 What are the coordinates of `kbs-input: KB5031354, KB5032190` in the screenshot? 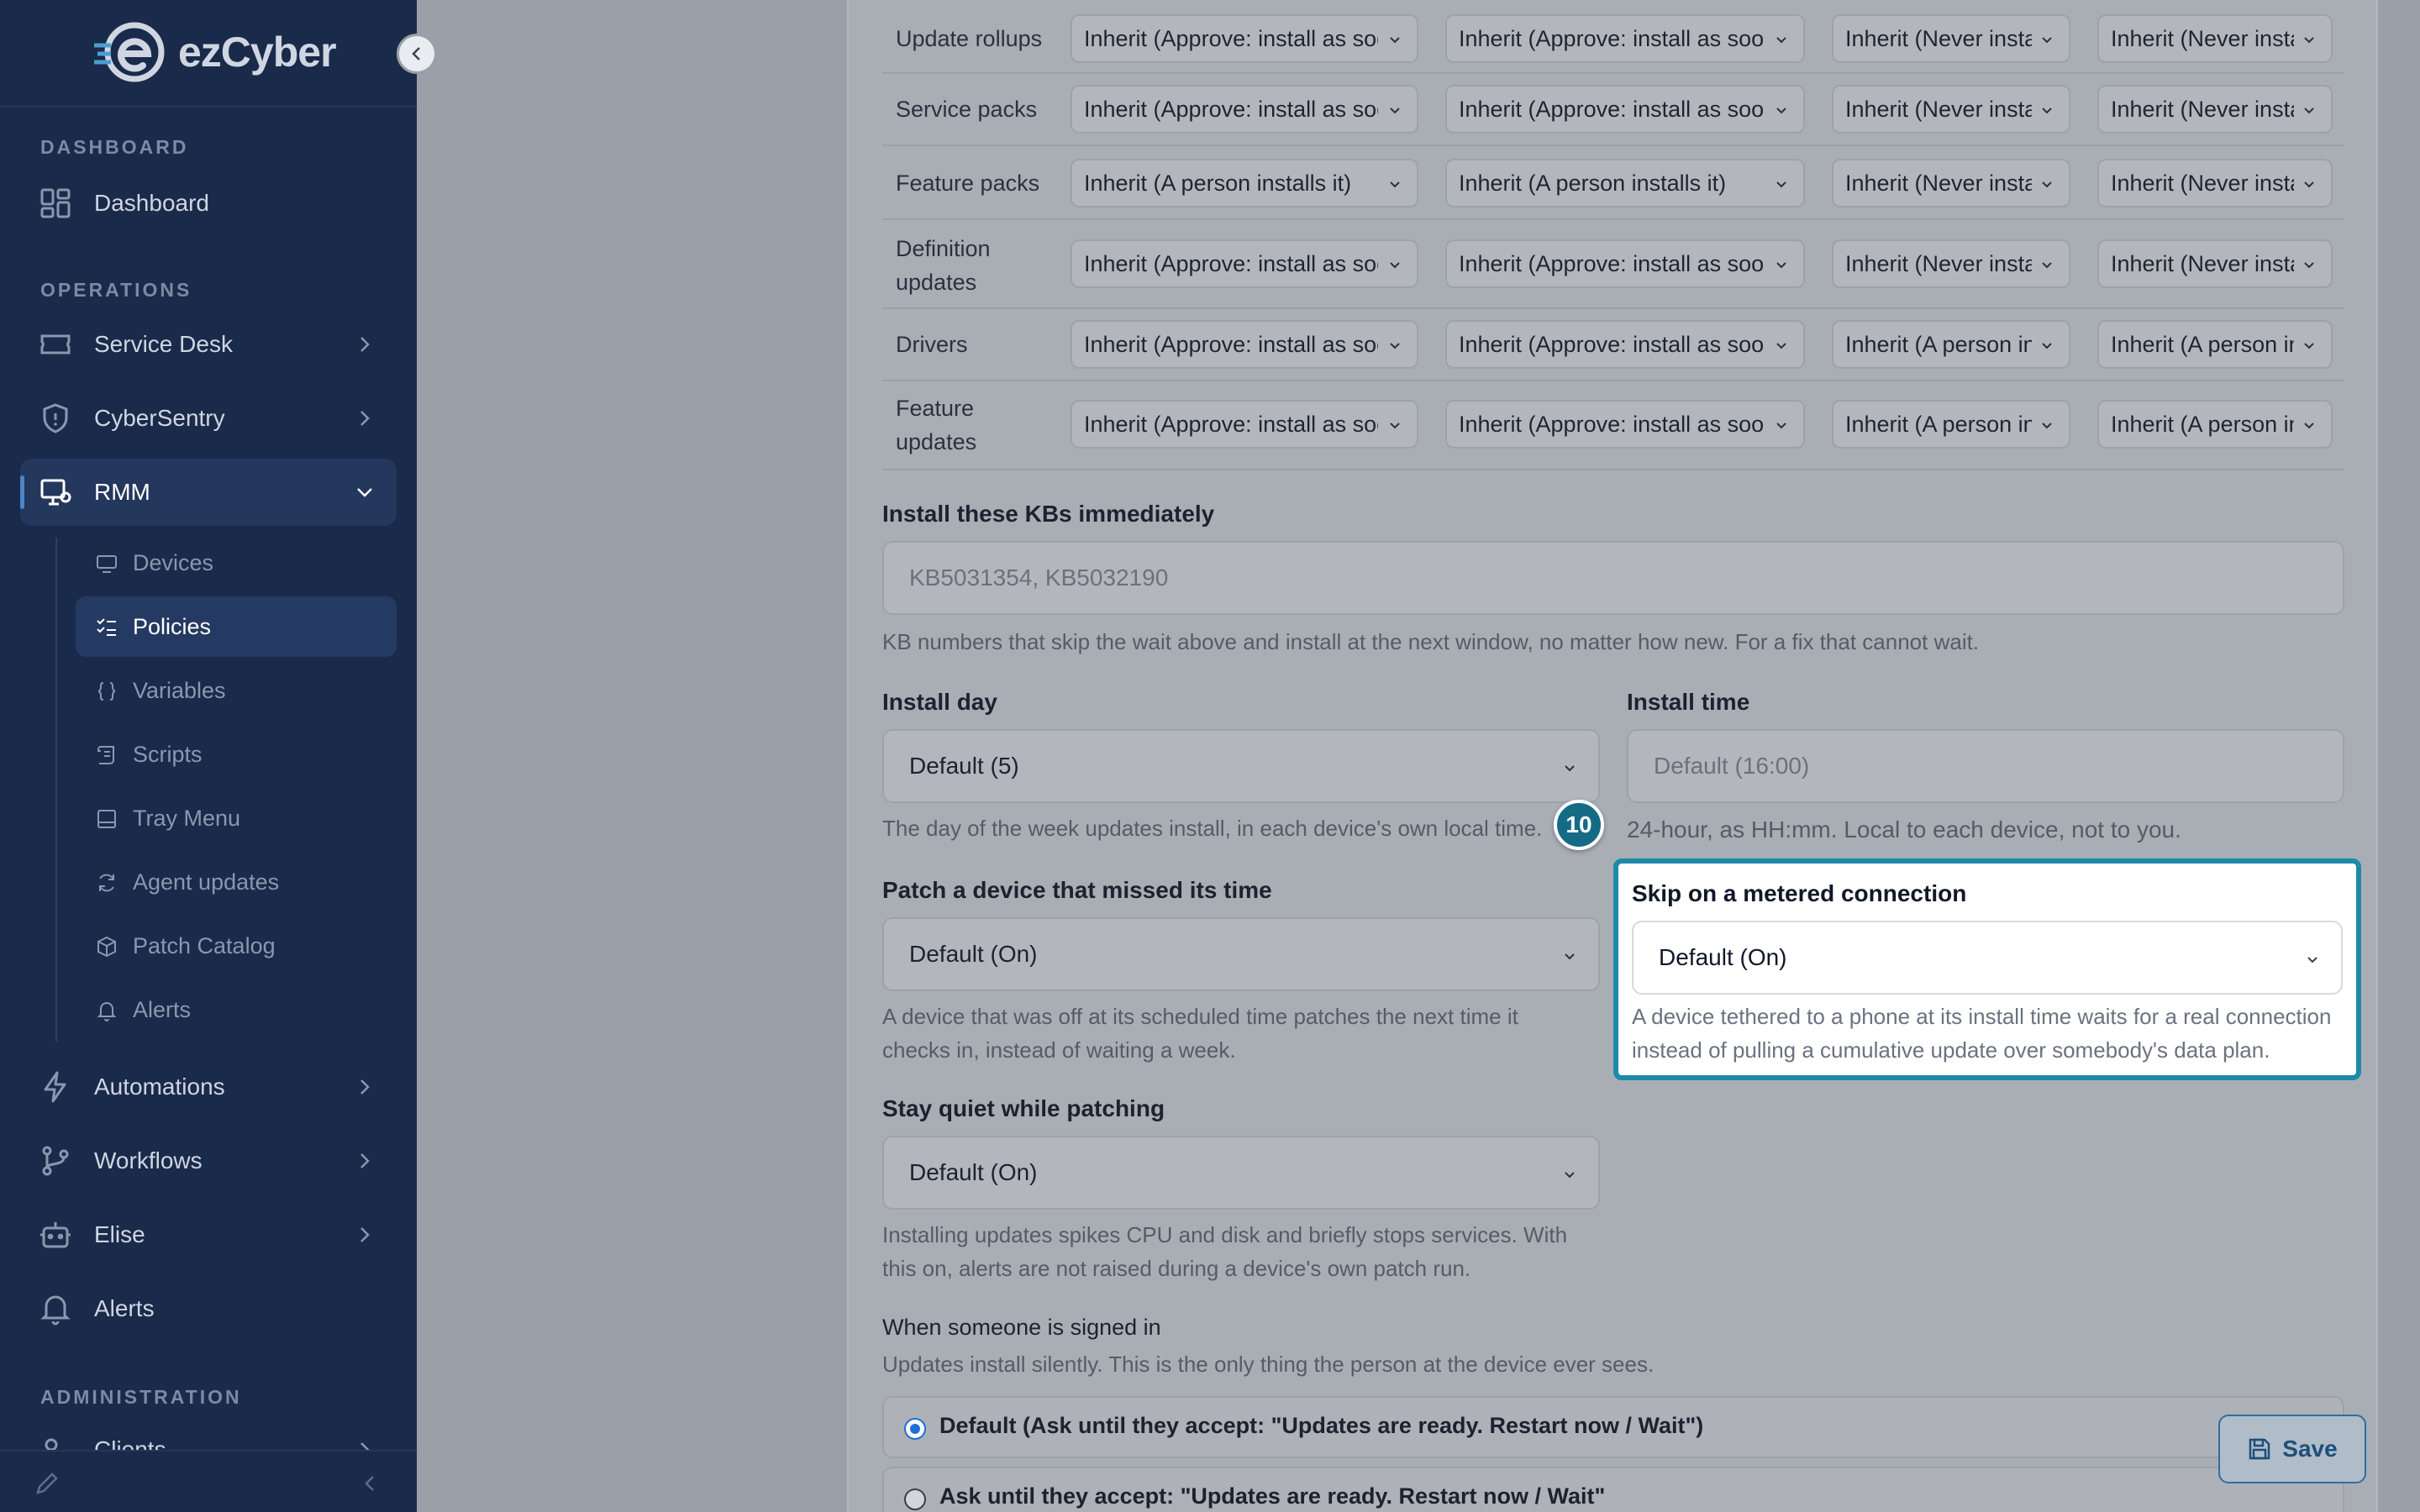 It's located at (1613, 578).